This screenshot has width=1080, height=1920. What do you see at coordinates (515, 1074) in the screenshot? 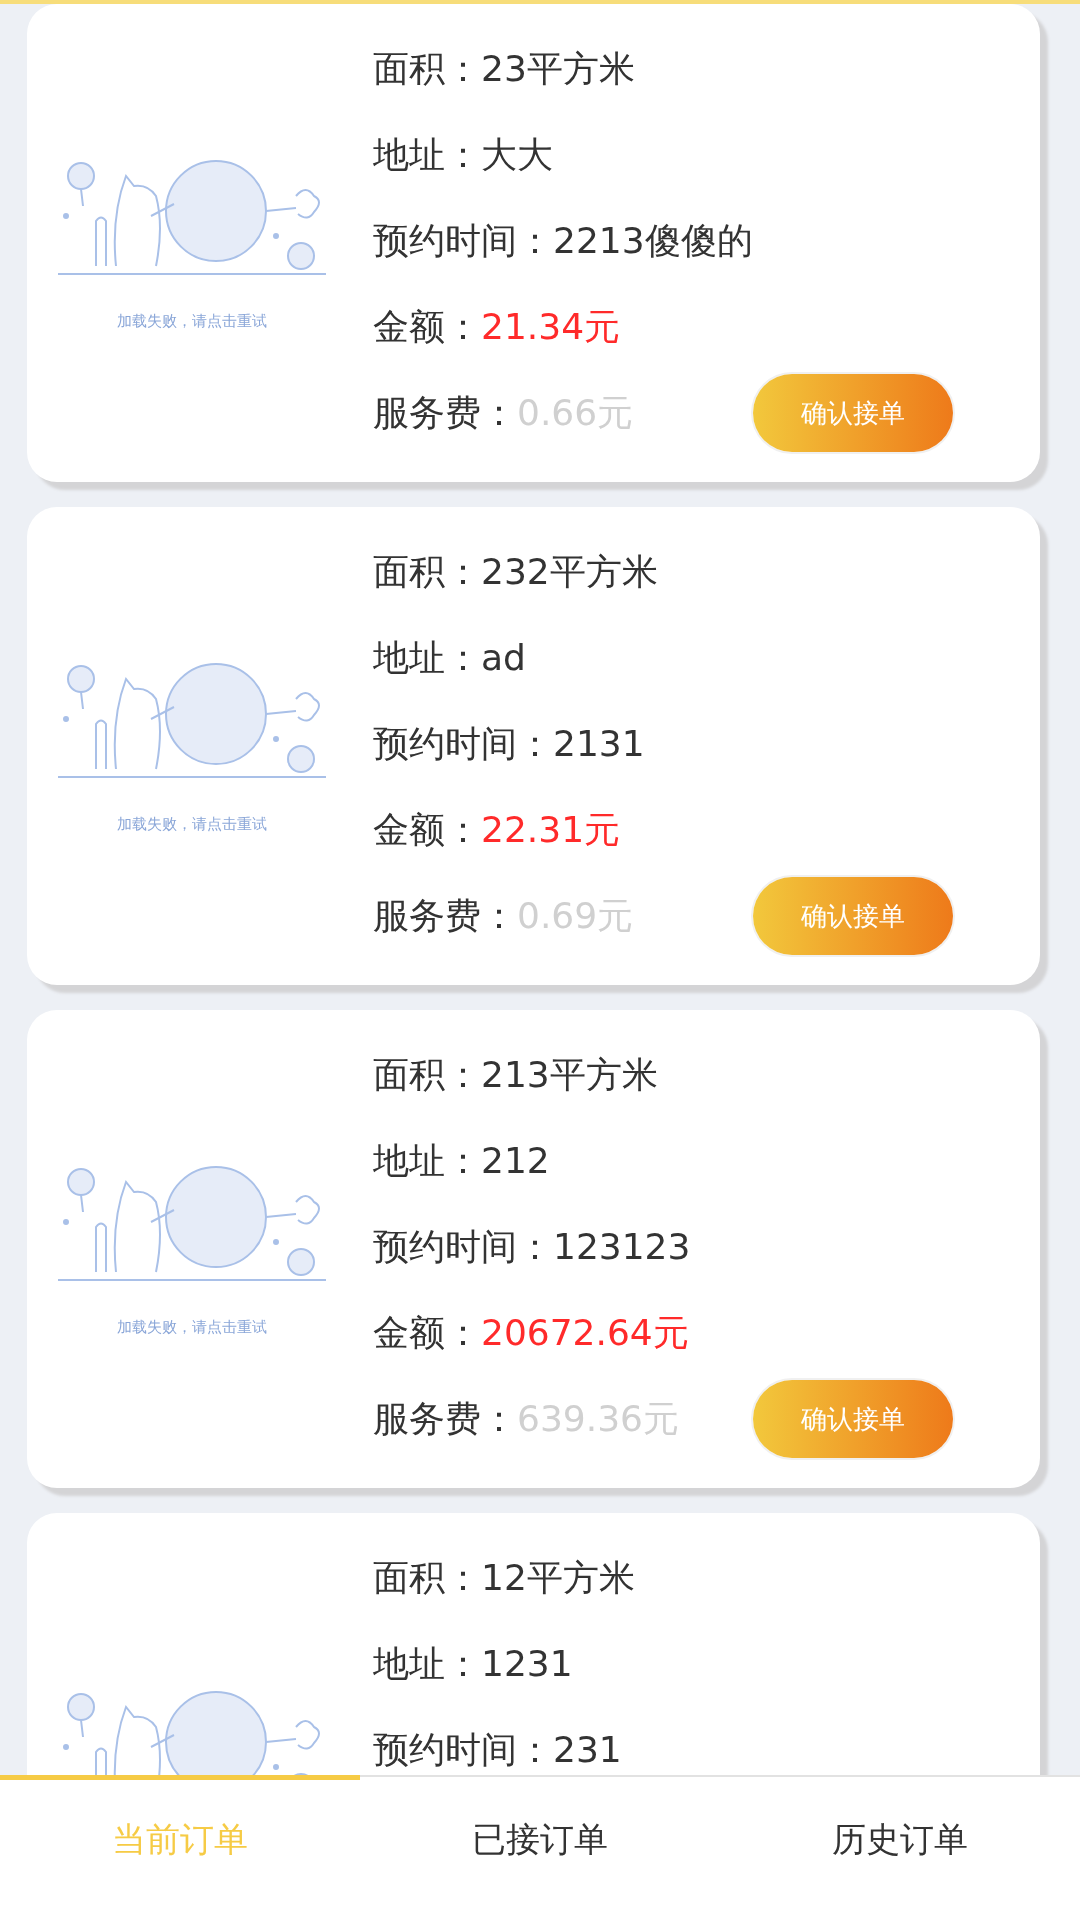
I see `order-info-text: 面积：213平方米` at bounding box center [515, 1074].